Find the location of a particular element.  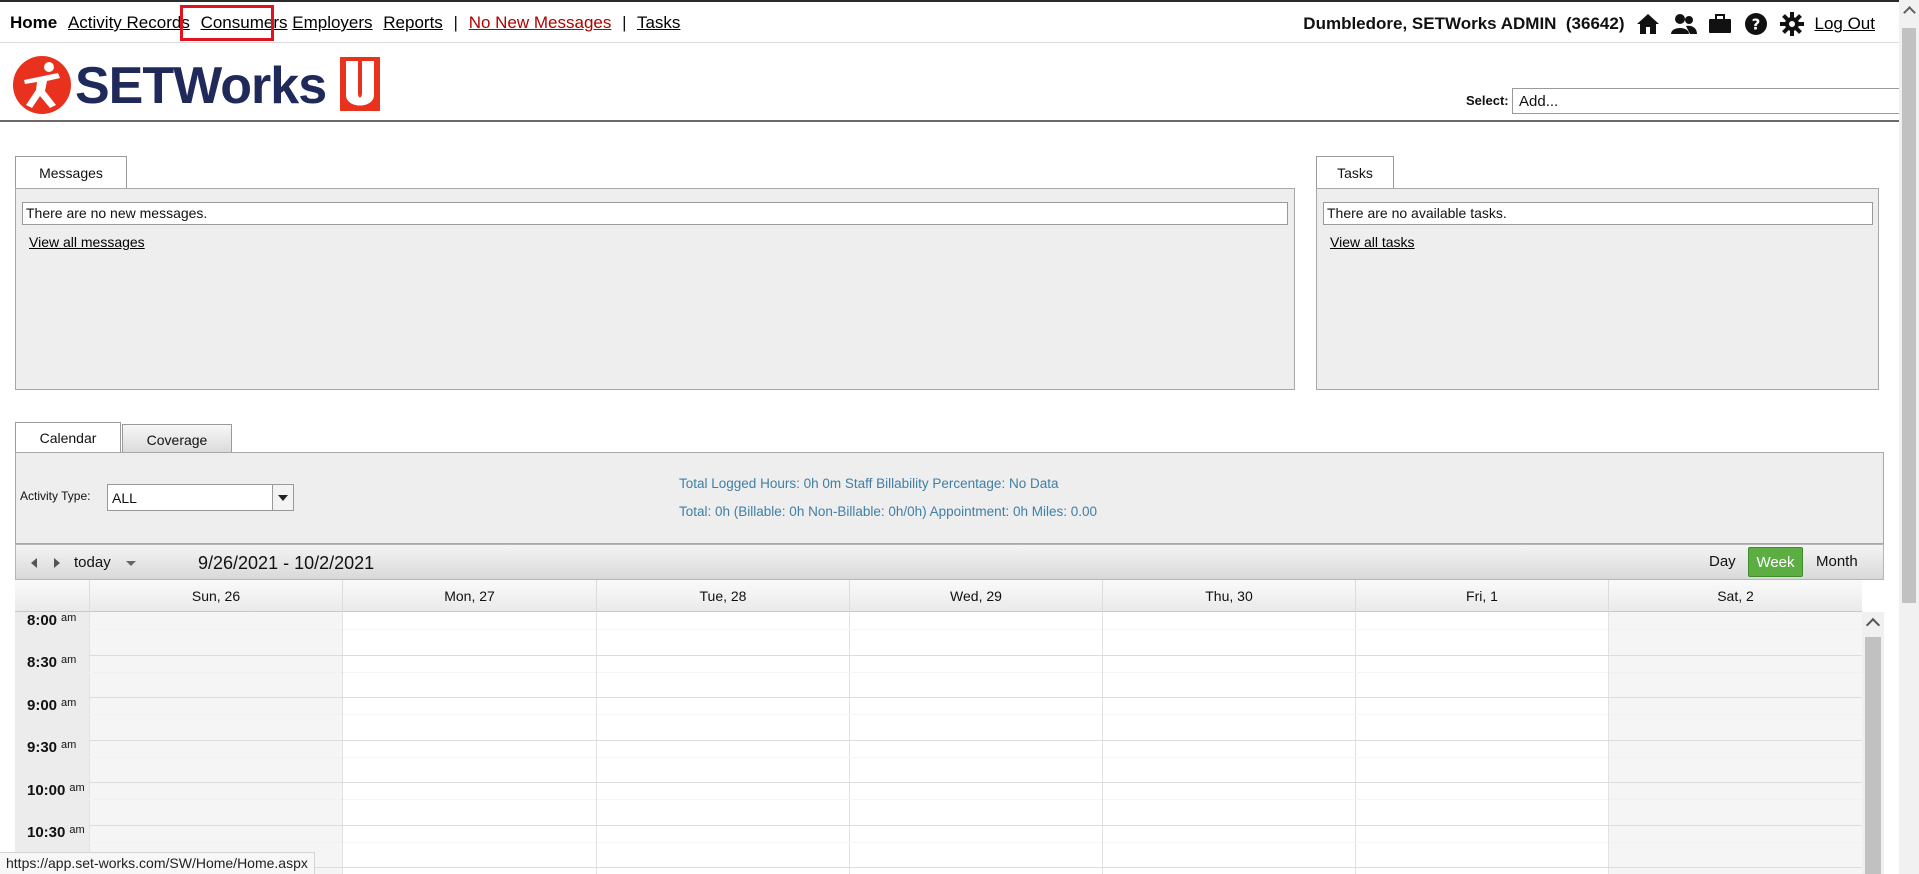

day-header: Fri, 1 is located at coordinates (1481, 596).